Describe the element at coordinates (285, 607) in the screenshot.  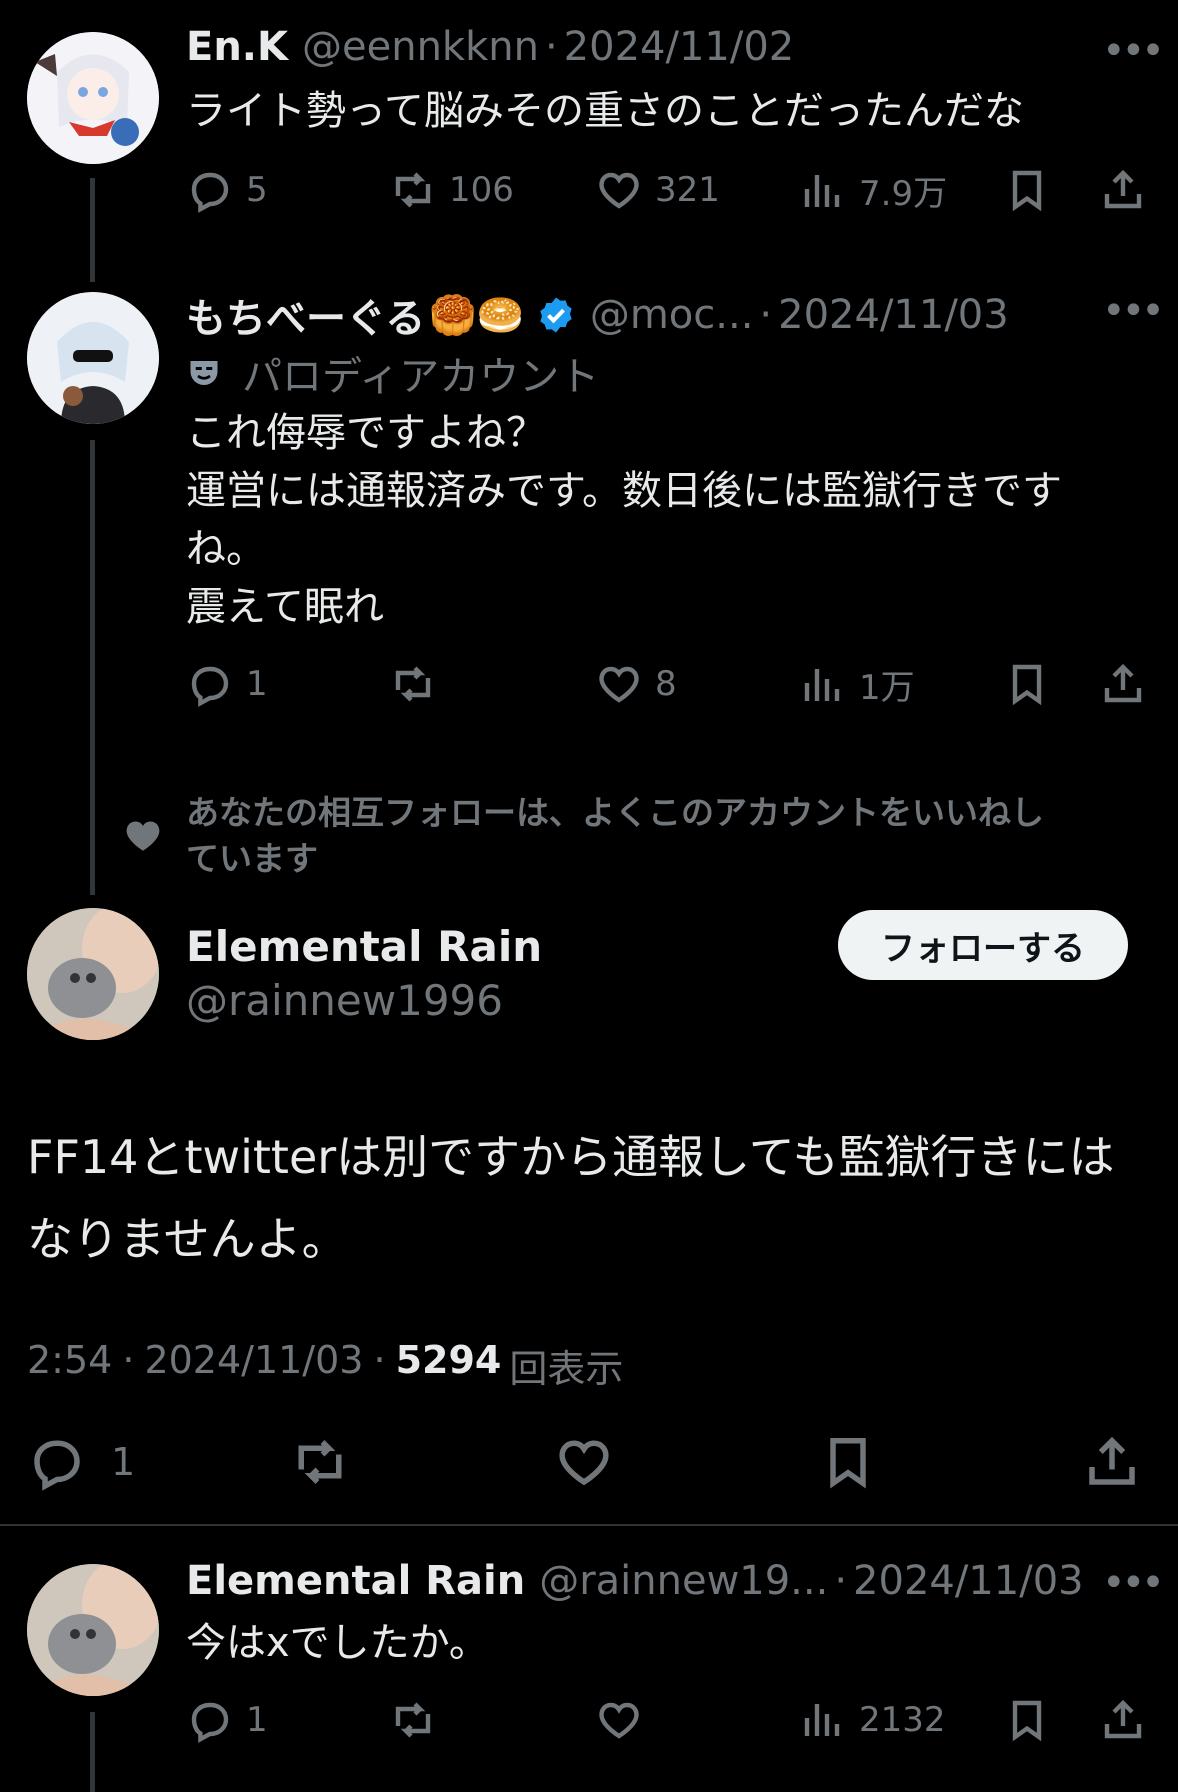
I see `tweet-text-line: 震えて眠れ` at that location.